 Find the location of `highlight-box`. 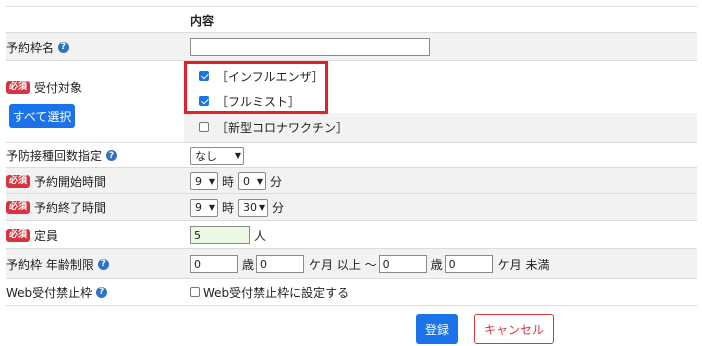

highlight-box is located at coordinates (256, 87).